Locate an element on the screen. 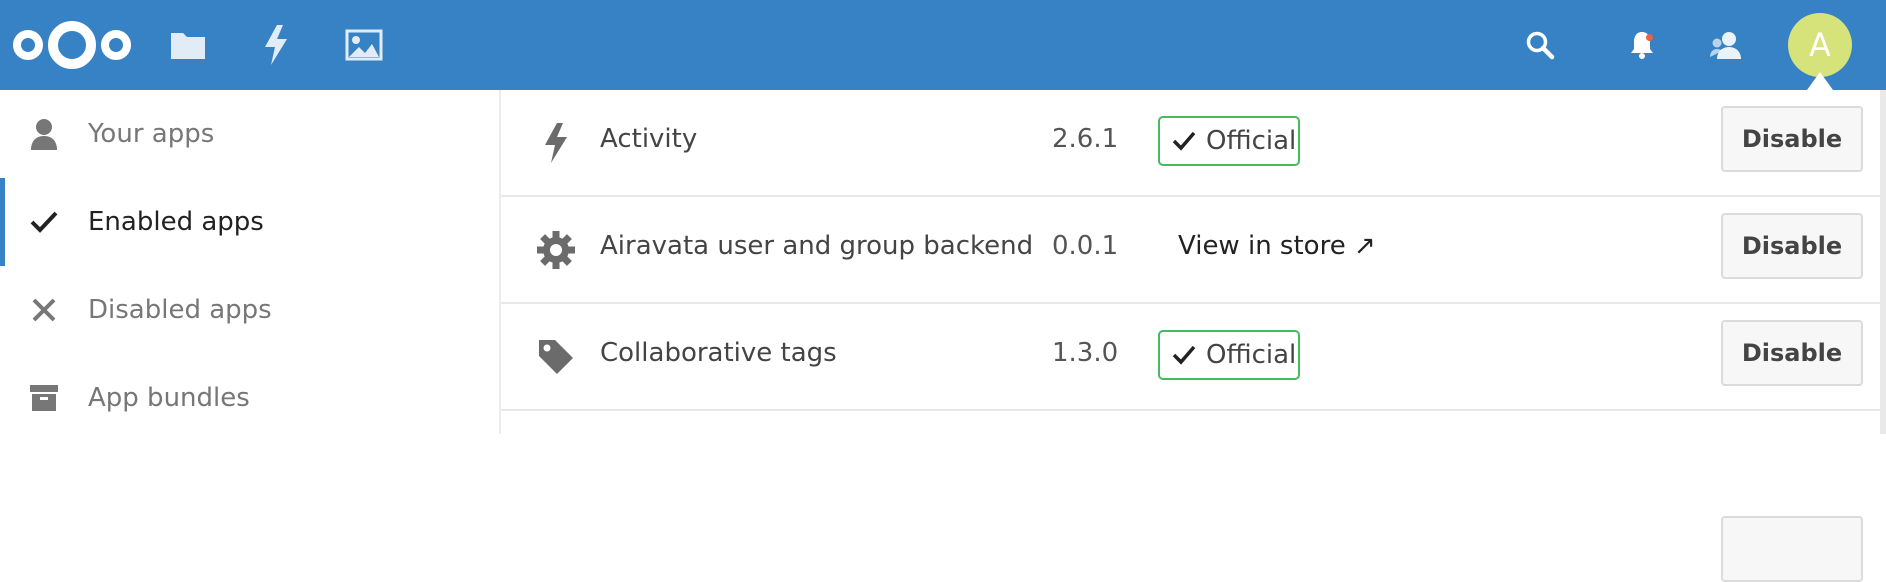 Image resolution: width=1886 pixels, height=582 pixels. app-version: 0.0.1 is located at coordinates (1085, 246).